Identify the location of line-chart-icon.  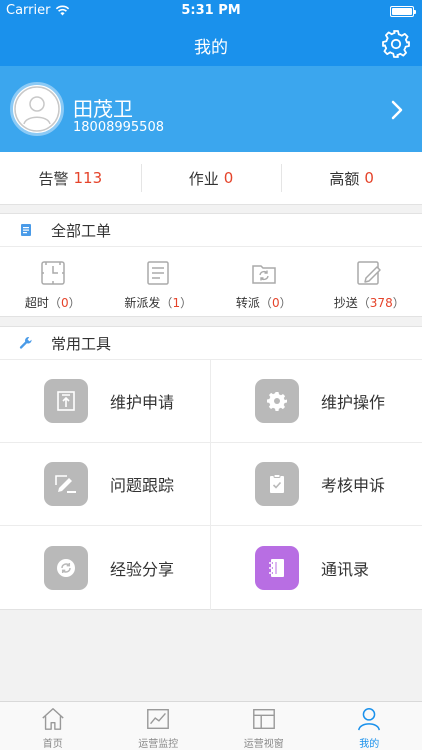
(158, 719).